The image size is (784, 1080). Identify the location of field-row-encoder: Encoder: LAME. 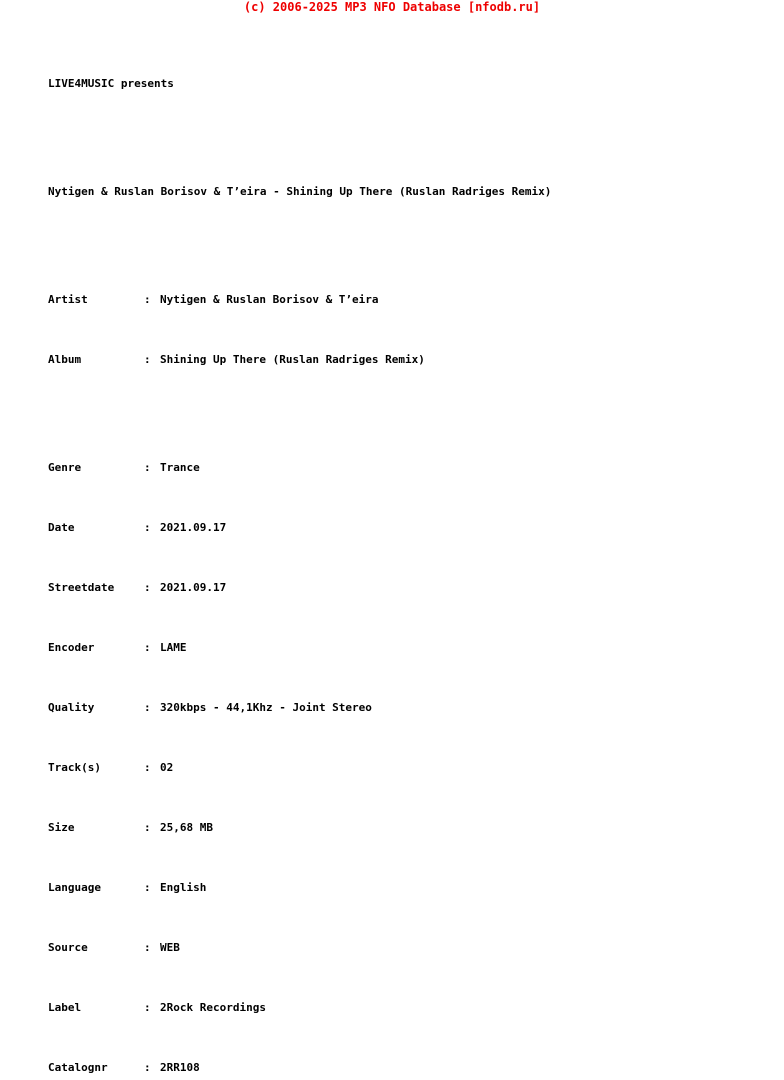
(388, 648).